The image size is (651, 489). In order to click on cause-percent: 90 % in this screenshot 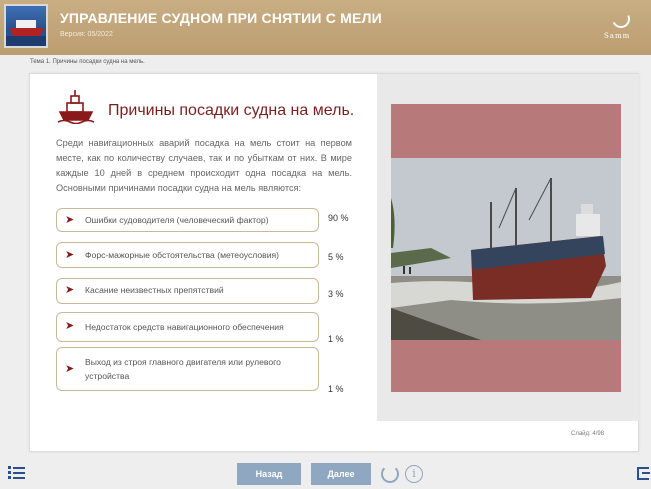, I will do `click(338, 218)`.